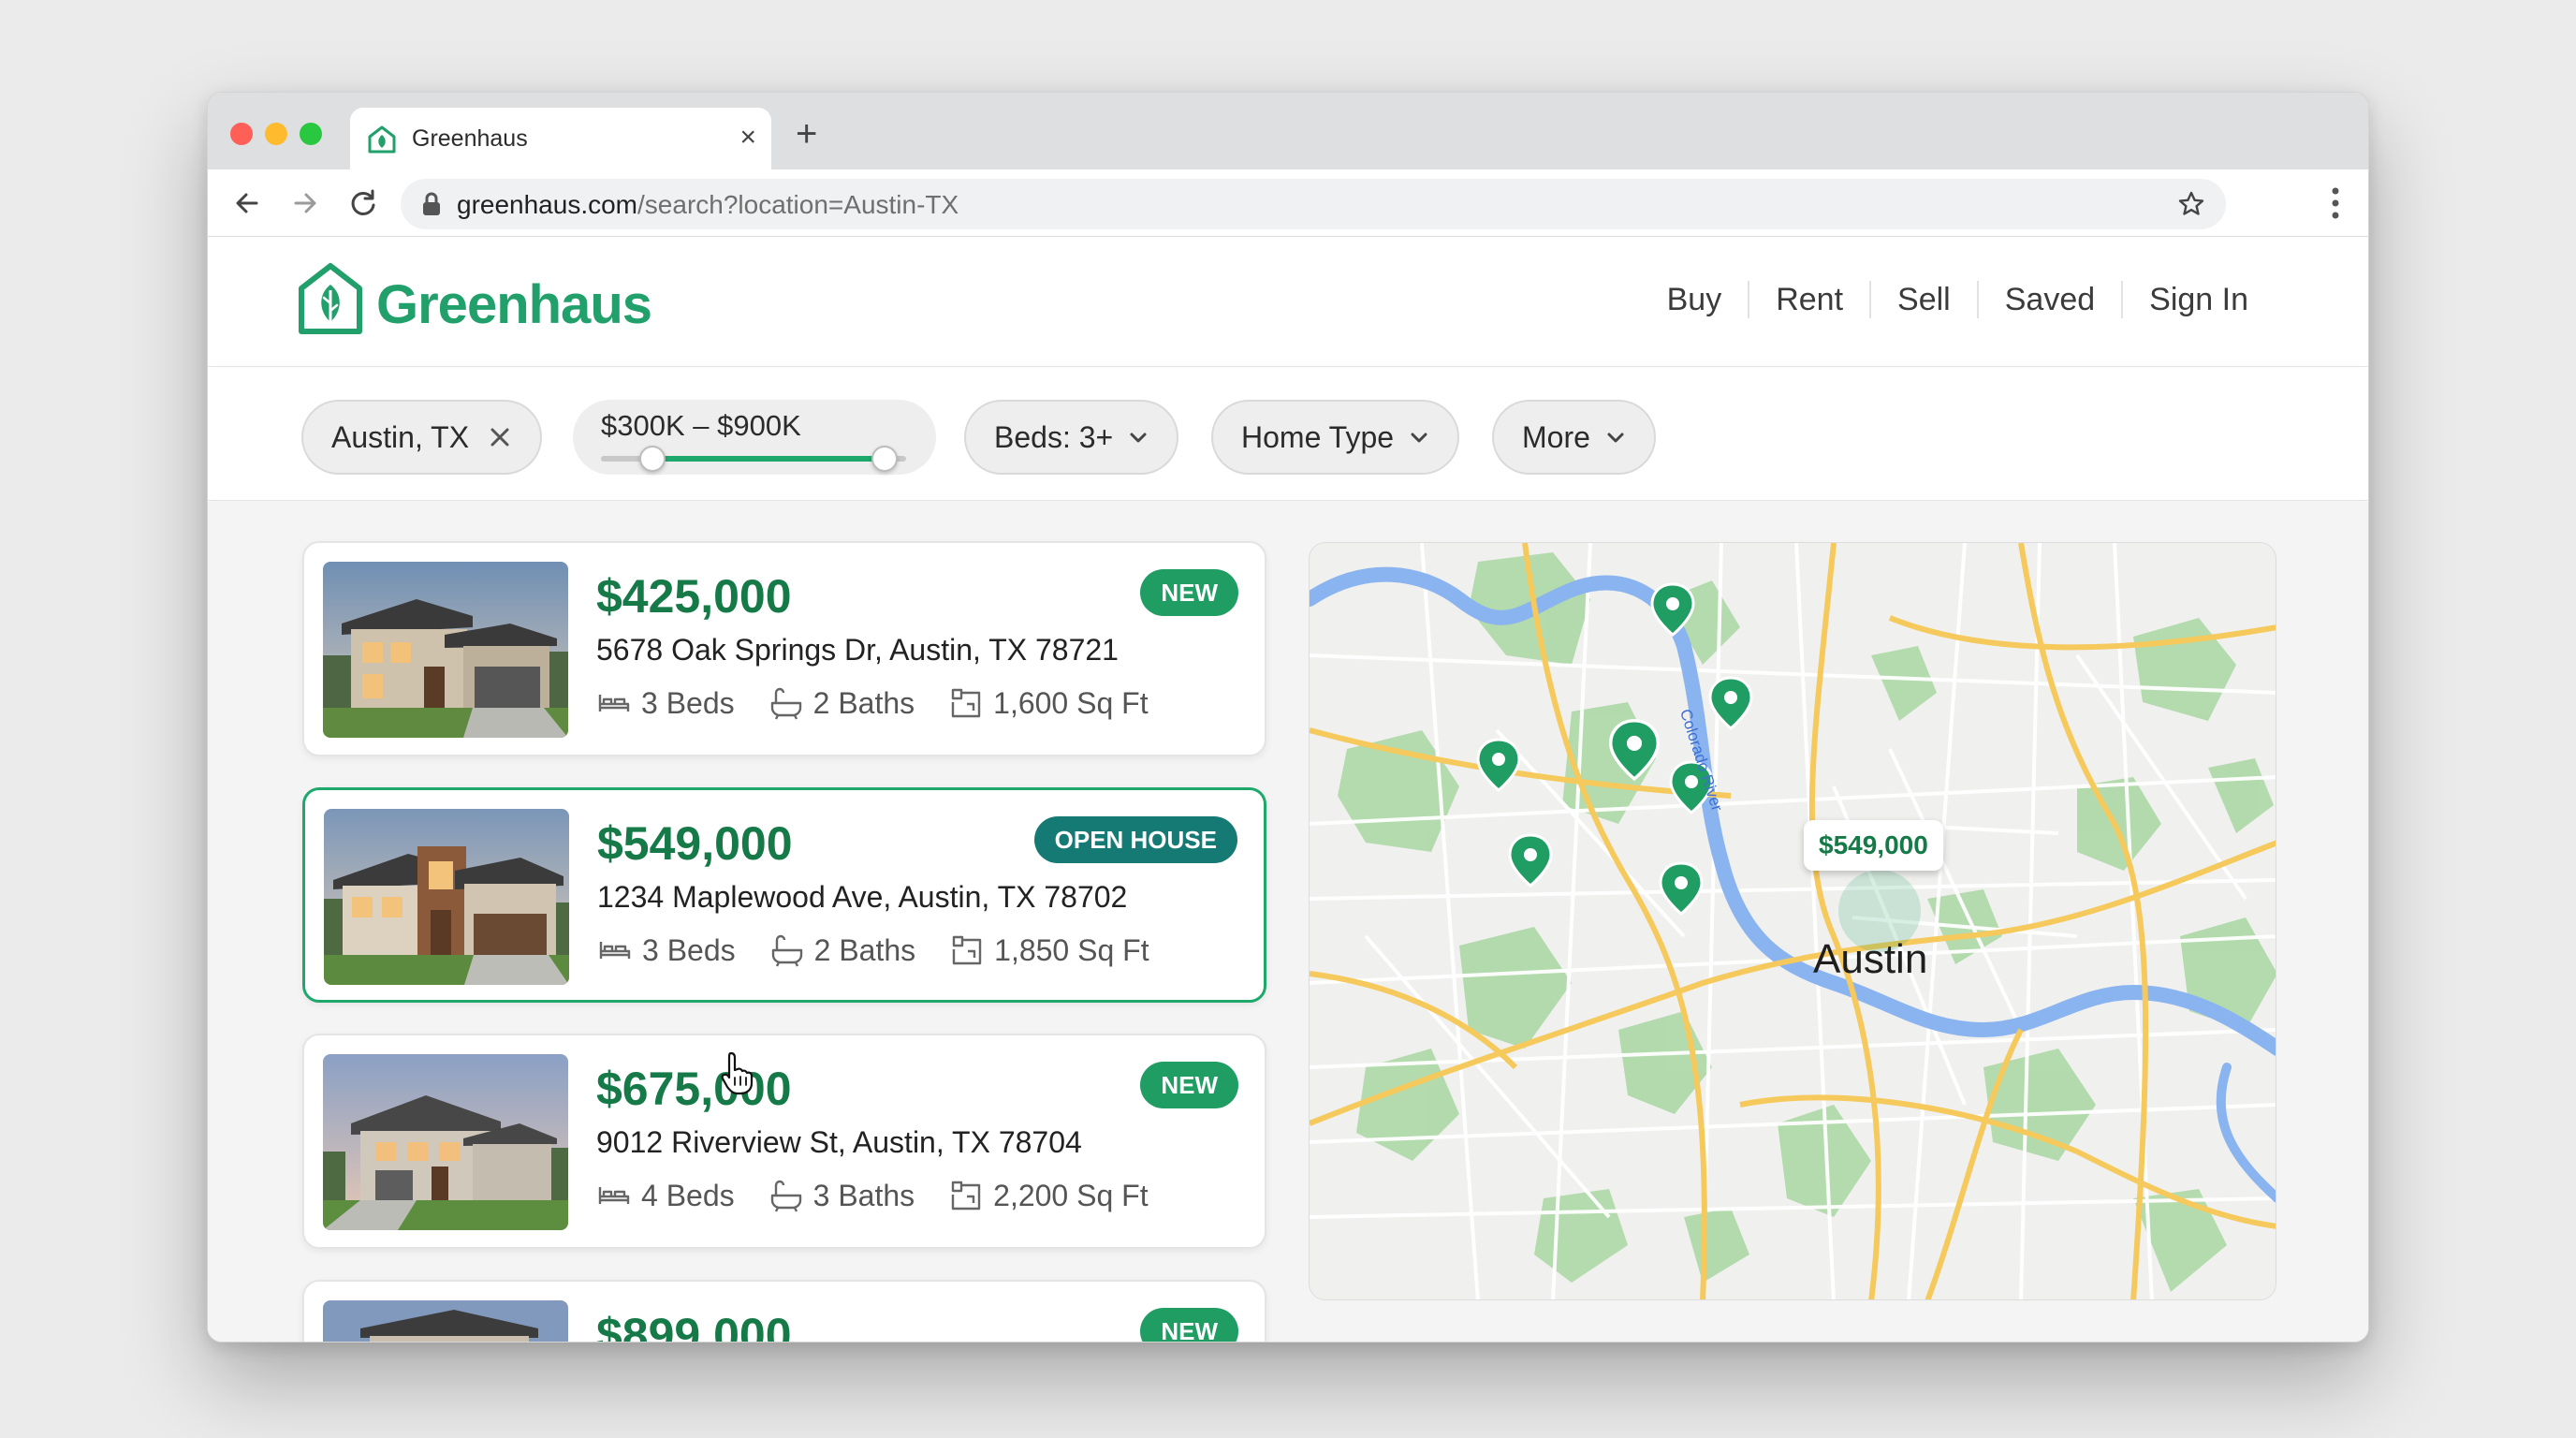 Image resolution: width=2576 pixels, height=1438 pixels. Describe the element at coordinates (798, 204) in the screenshot. I see `url-path: /search?location=Austin-TX` at that location.